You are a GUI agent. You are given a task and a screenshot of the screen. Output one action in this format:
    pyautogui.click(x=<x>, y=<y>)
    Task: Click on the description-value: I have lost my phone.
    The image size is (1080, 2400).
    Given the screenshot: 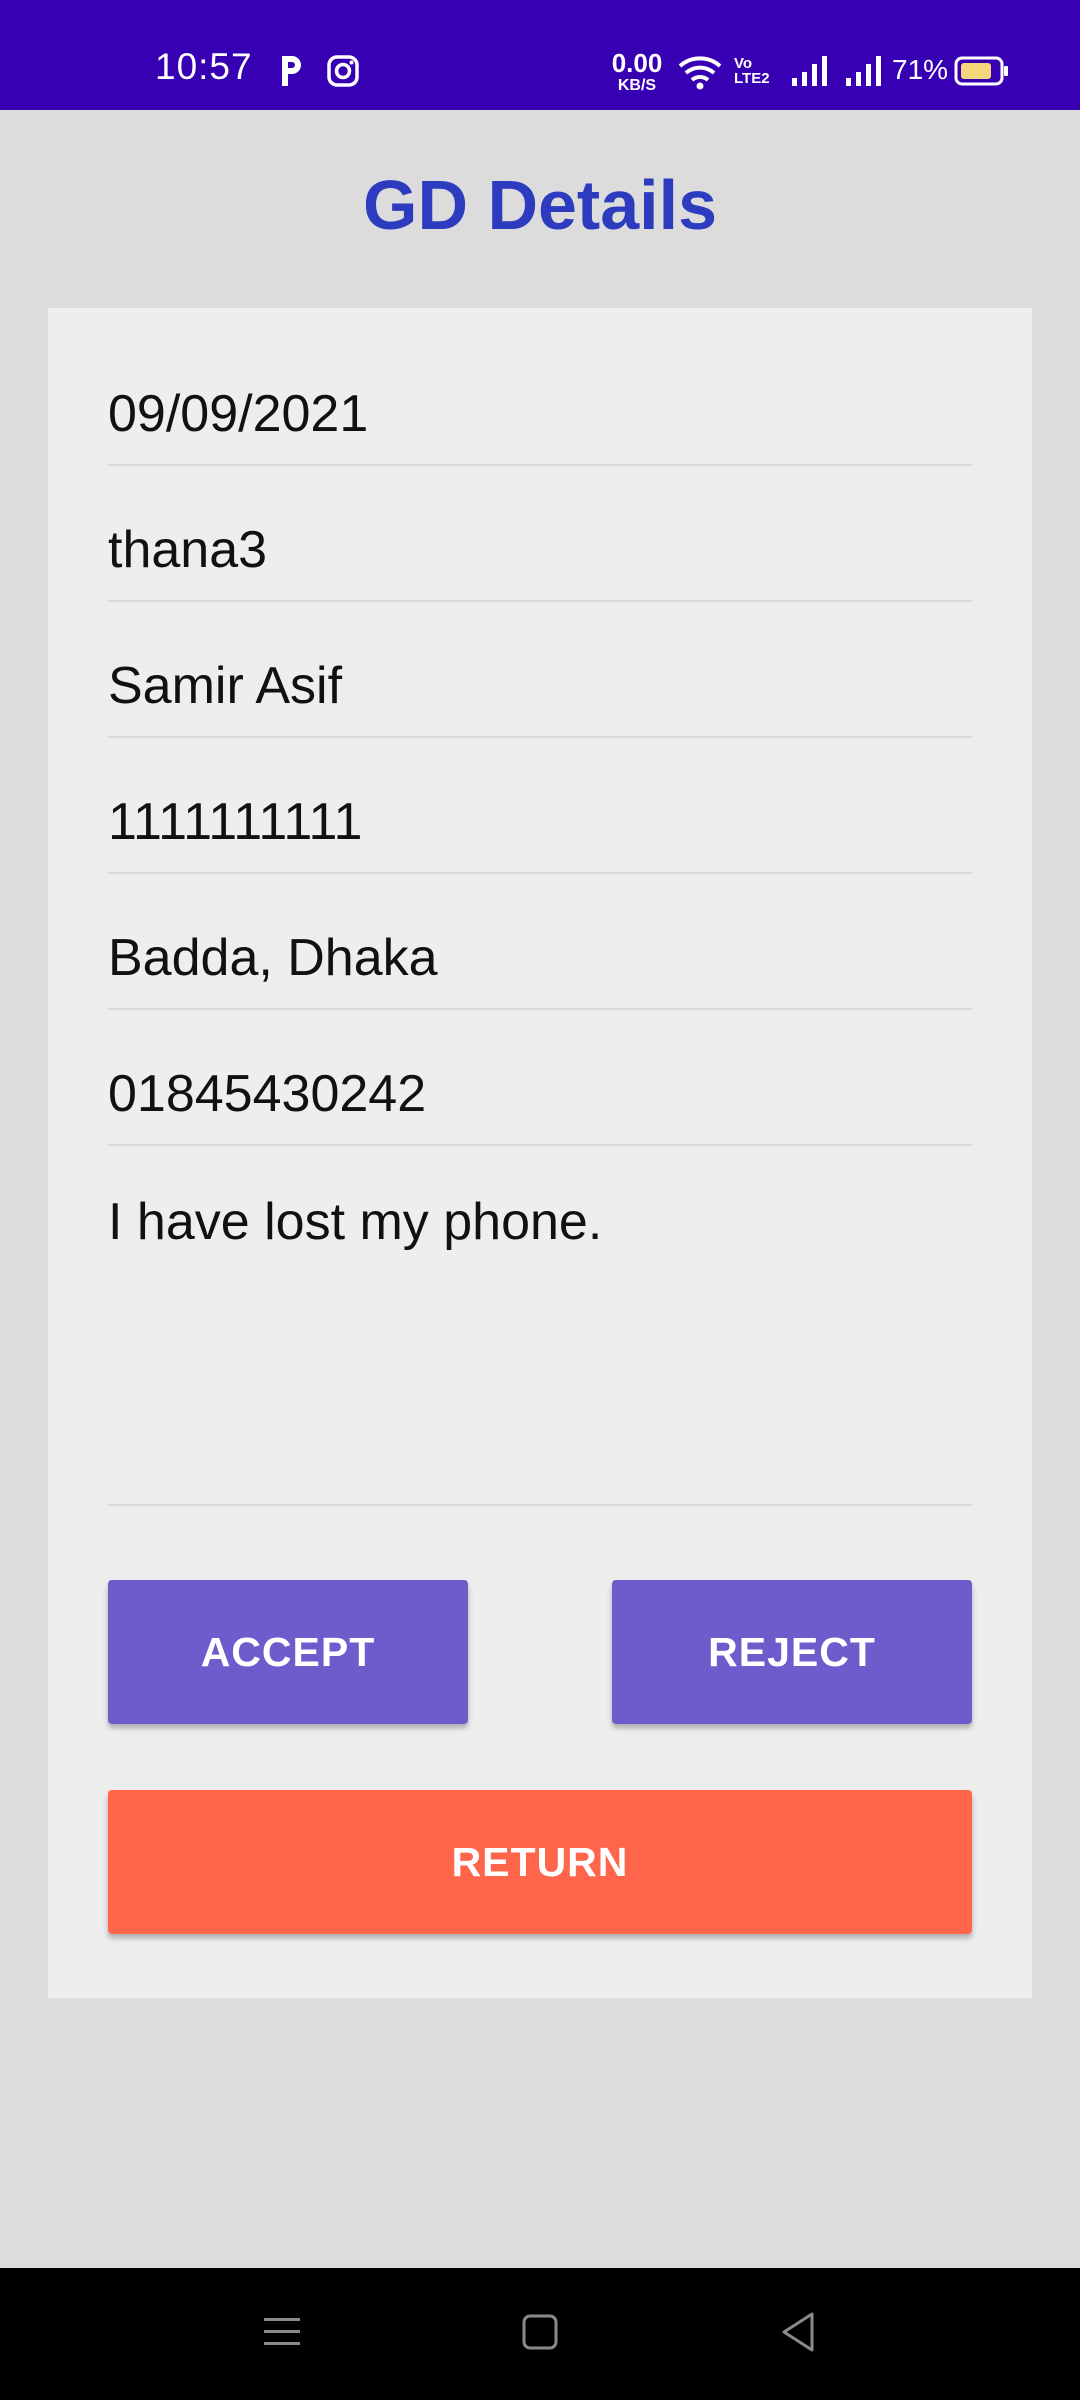 What is the action you would take?
    pyautogui.click(x=355, y=1222)
    